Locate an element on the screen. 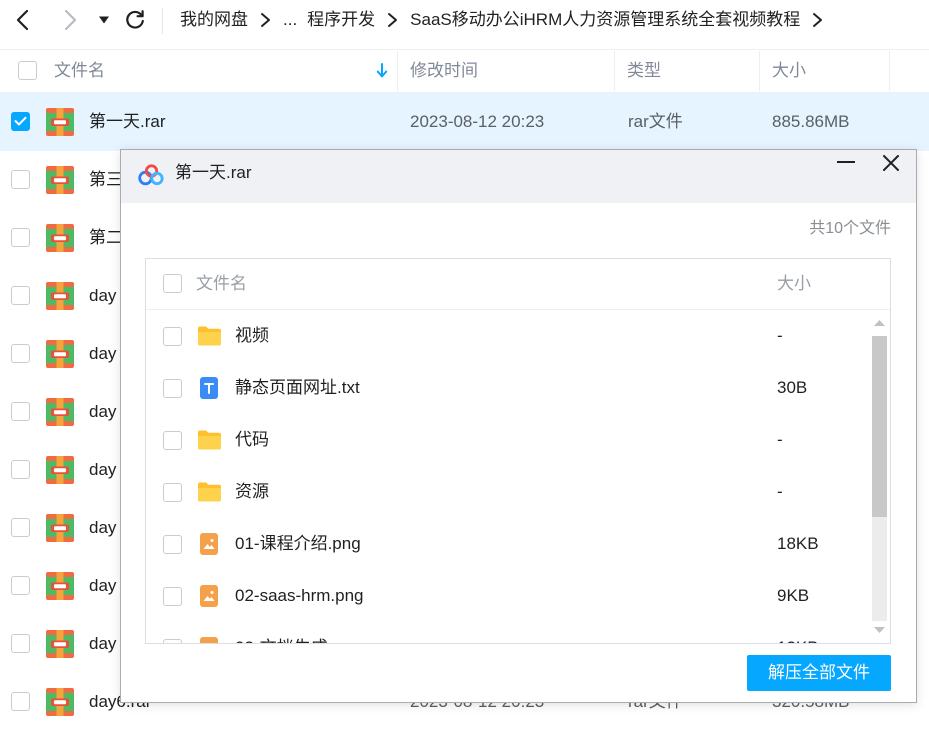  refresh-icon is located at coordinates (135, 20).